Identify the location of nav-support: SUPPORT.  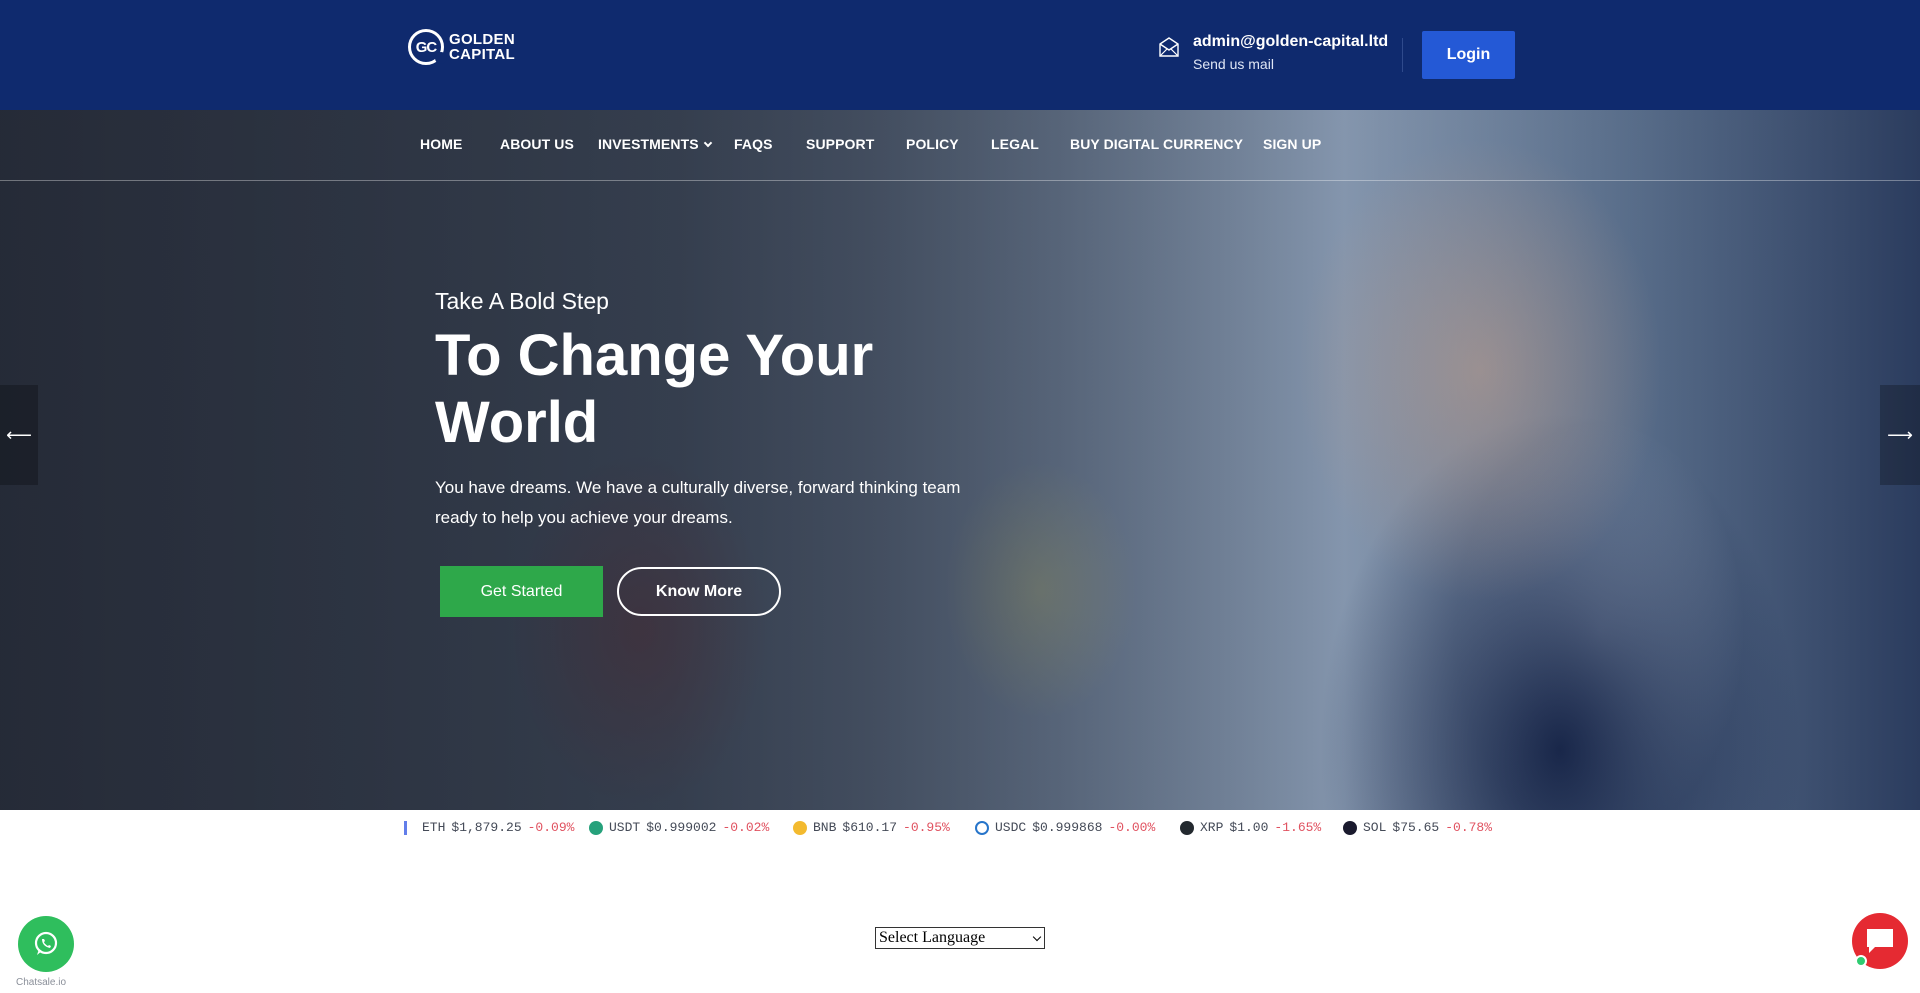
(840, 144).